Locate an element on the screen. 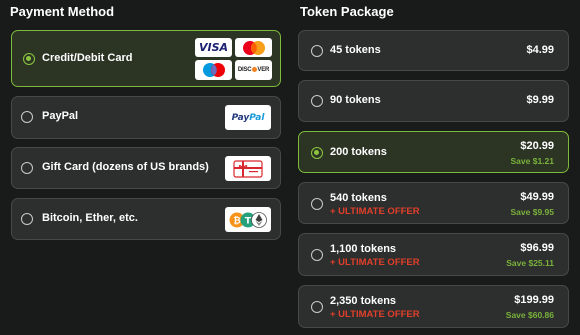  token-savings: Save $9.95 is located at coordinates (532, 212).